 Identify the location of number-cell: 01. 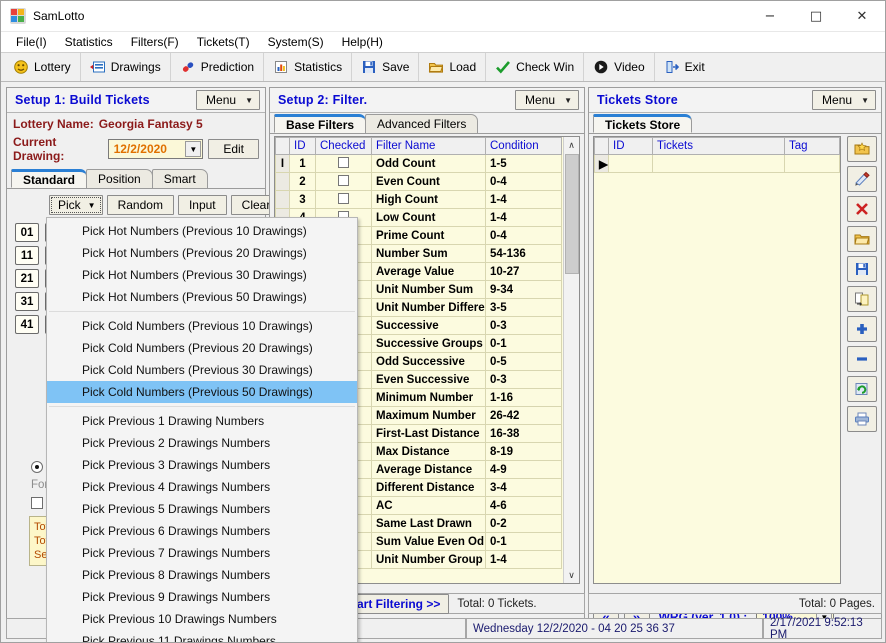
(27, 232).